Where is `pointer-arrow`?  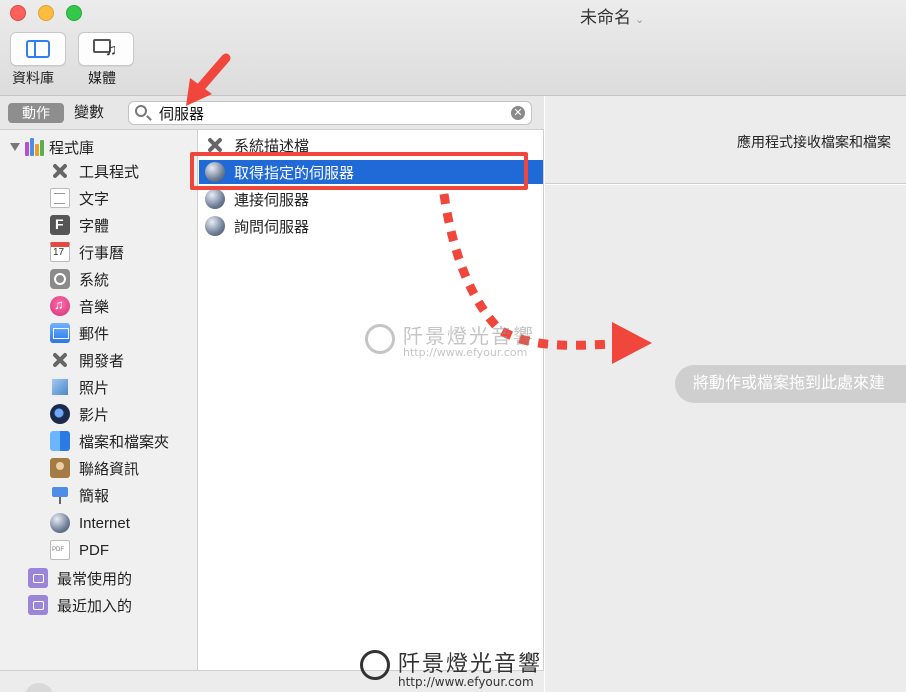 pointer-arrow is located at coordinates (208, 79).